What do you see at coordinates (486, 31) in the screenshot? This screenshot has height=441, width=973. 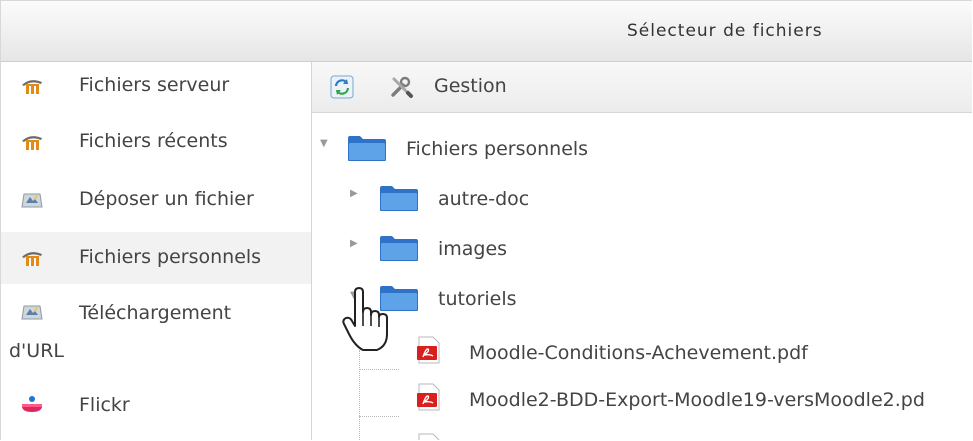 I see `dialog-titlebar: Sélecteur de fichiers` at bounding box center [486, 31].